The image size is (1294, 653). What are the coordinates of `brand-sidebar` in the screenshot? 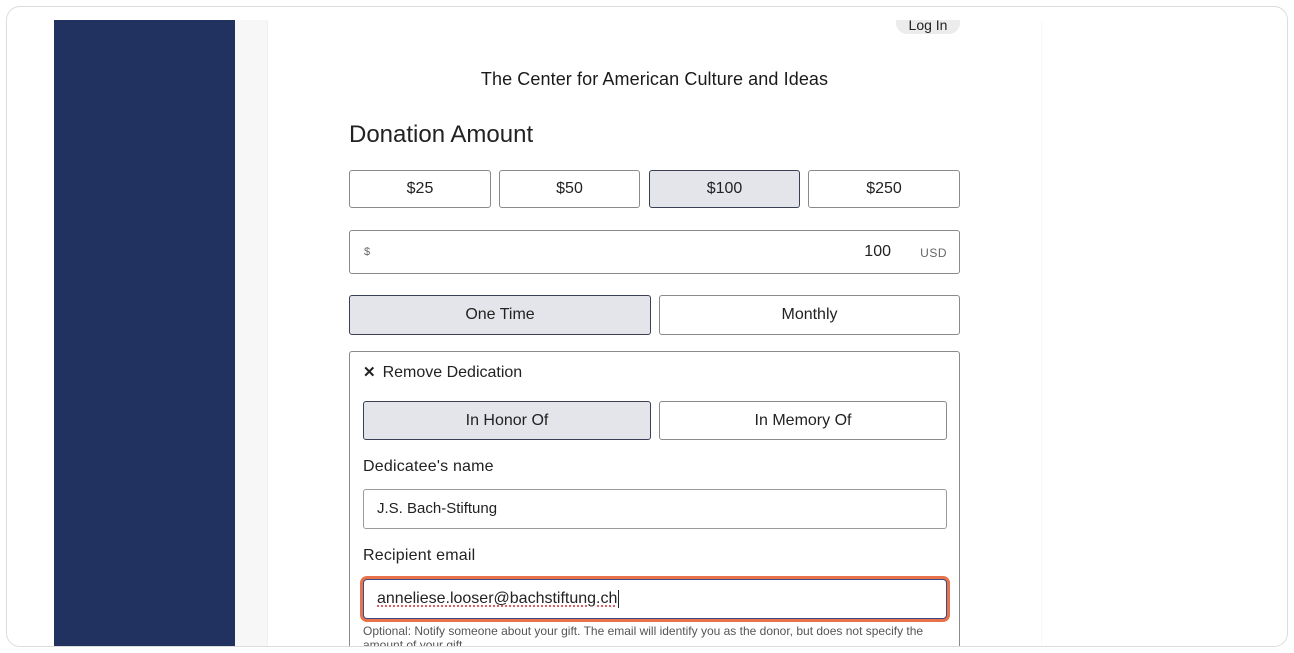 It's located at (144, 333).